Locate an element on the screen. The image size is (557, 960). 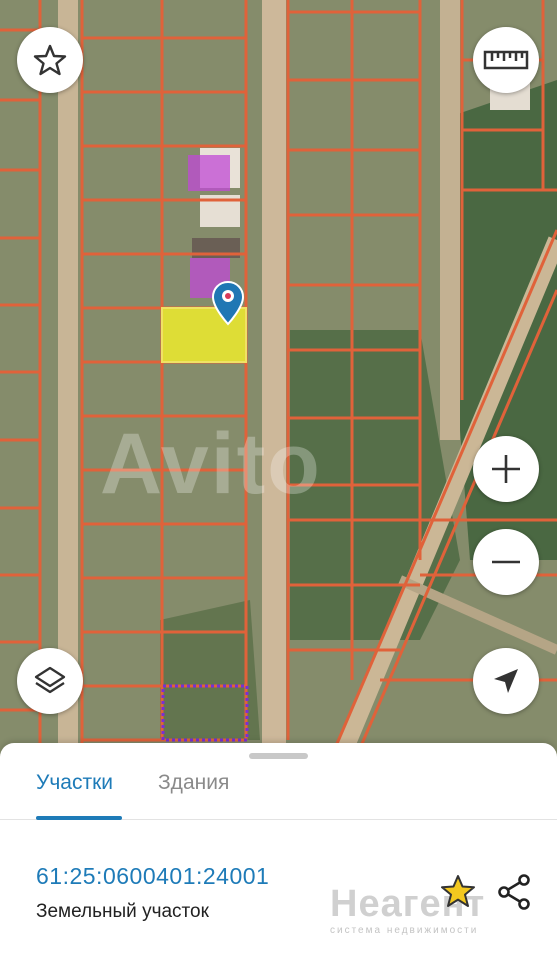
my-location-button is located at coordinates (506, 681).